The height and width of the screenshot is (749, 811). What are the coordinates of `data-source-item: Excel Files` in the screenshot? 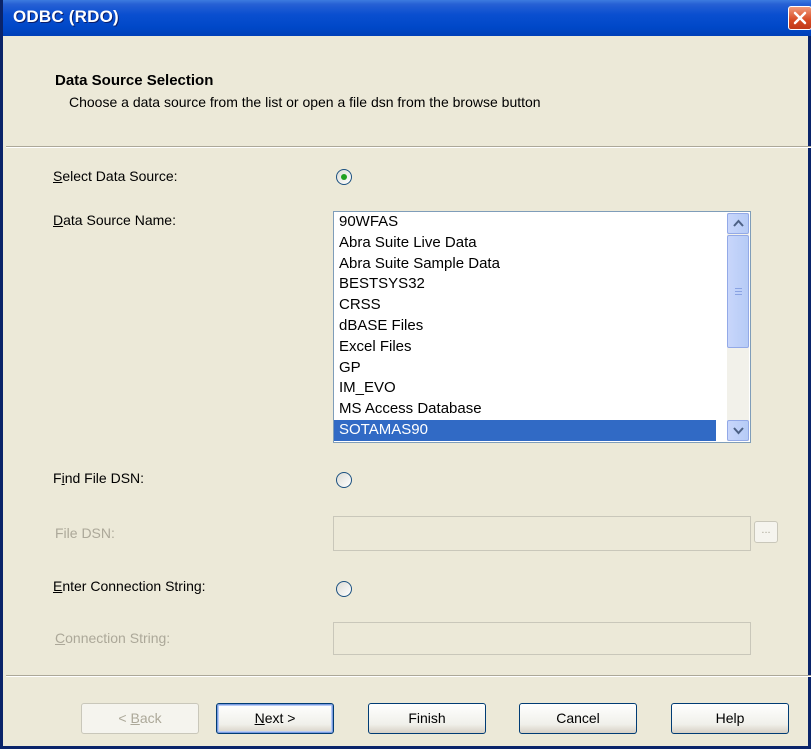 It's located at (525, 347).